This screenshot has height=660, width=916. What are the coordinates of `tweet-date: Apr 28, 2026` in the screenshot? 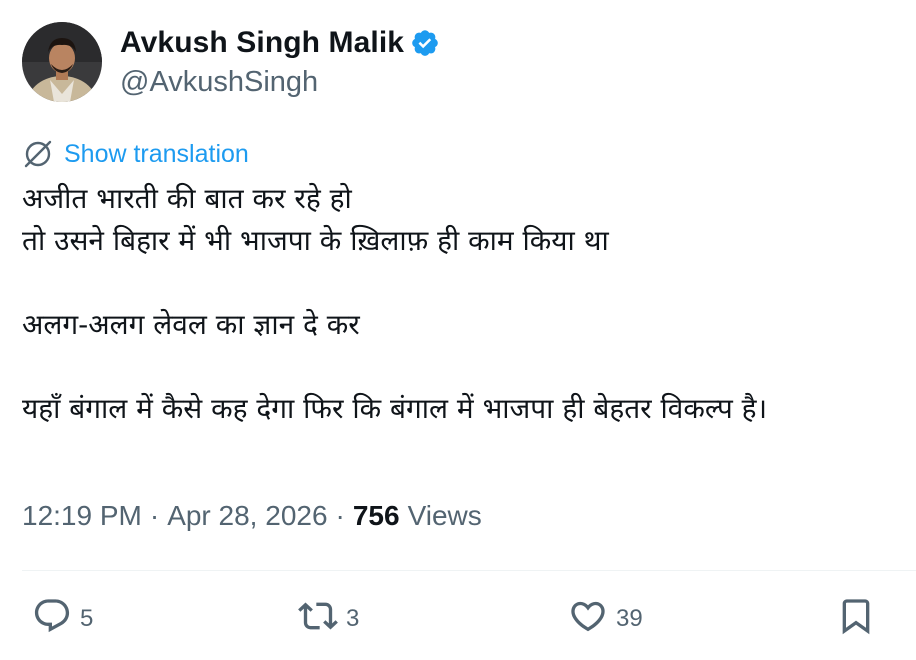 It's located at (247, 516).